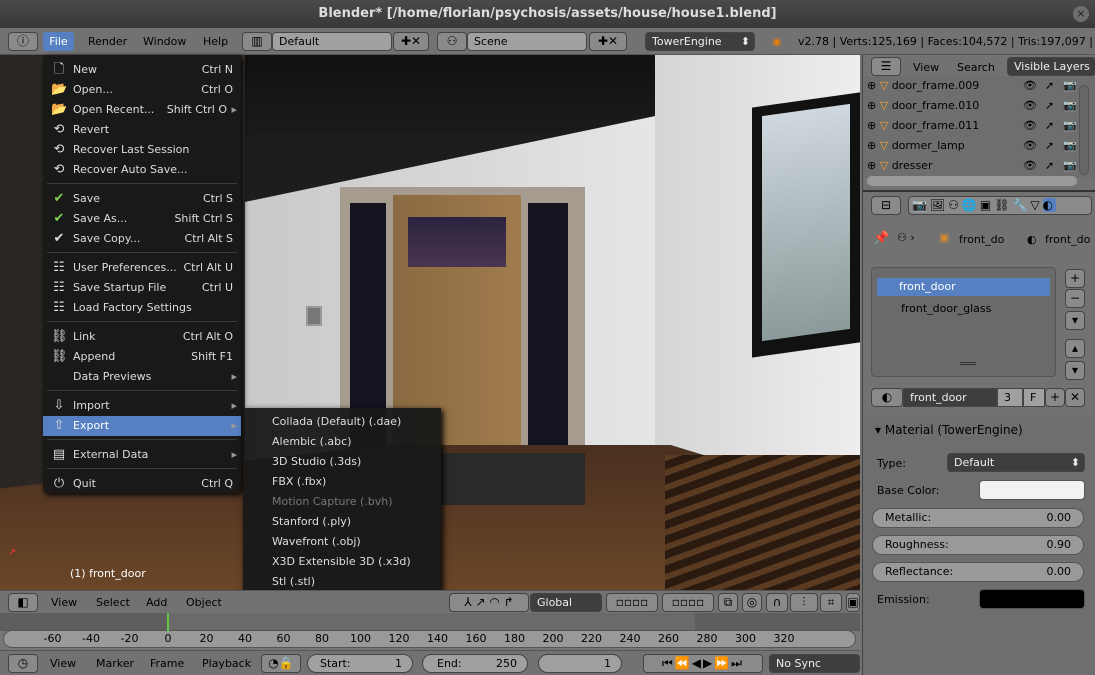 This screenshot has height=675, width=1095. Describe the element at coordinates (886, 66) in the screenshot. I see `editor-type-outliner-icon: ☰` at that location.